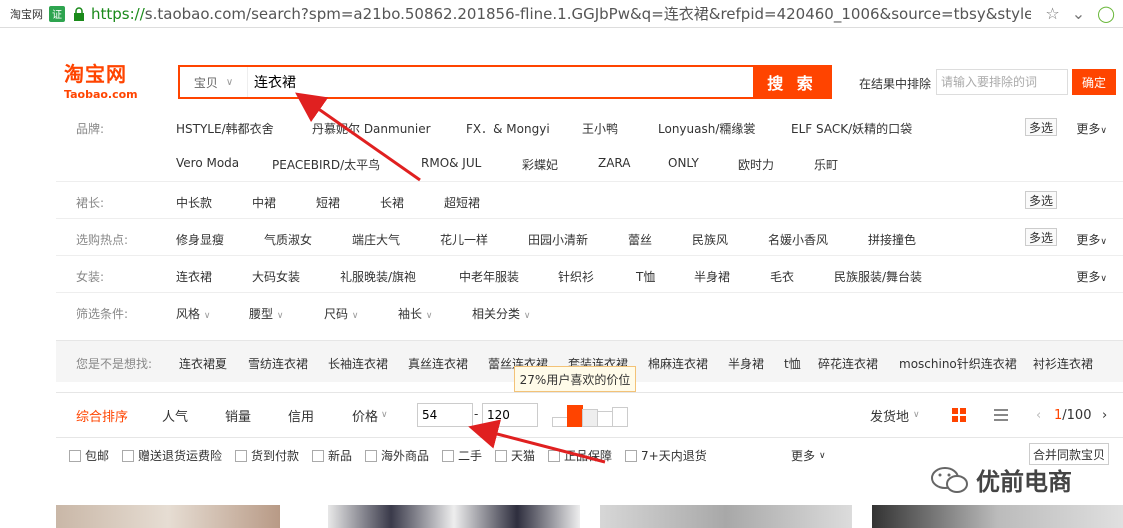  I want to click on suggestion-link: 半身裙, so click(746, 363).